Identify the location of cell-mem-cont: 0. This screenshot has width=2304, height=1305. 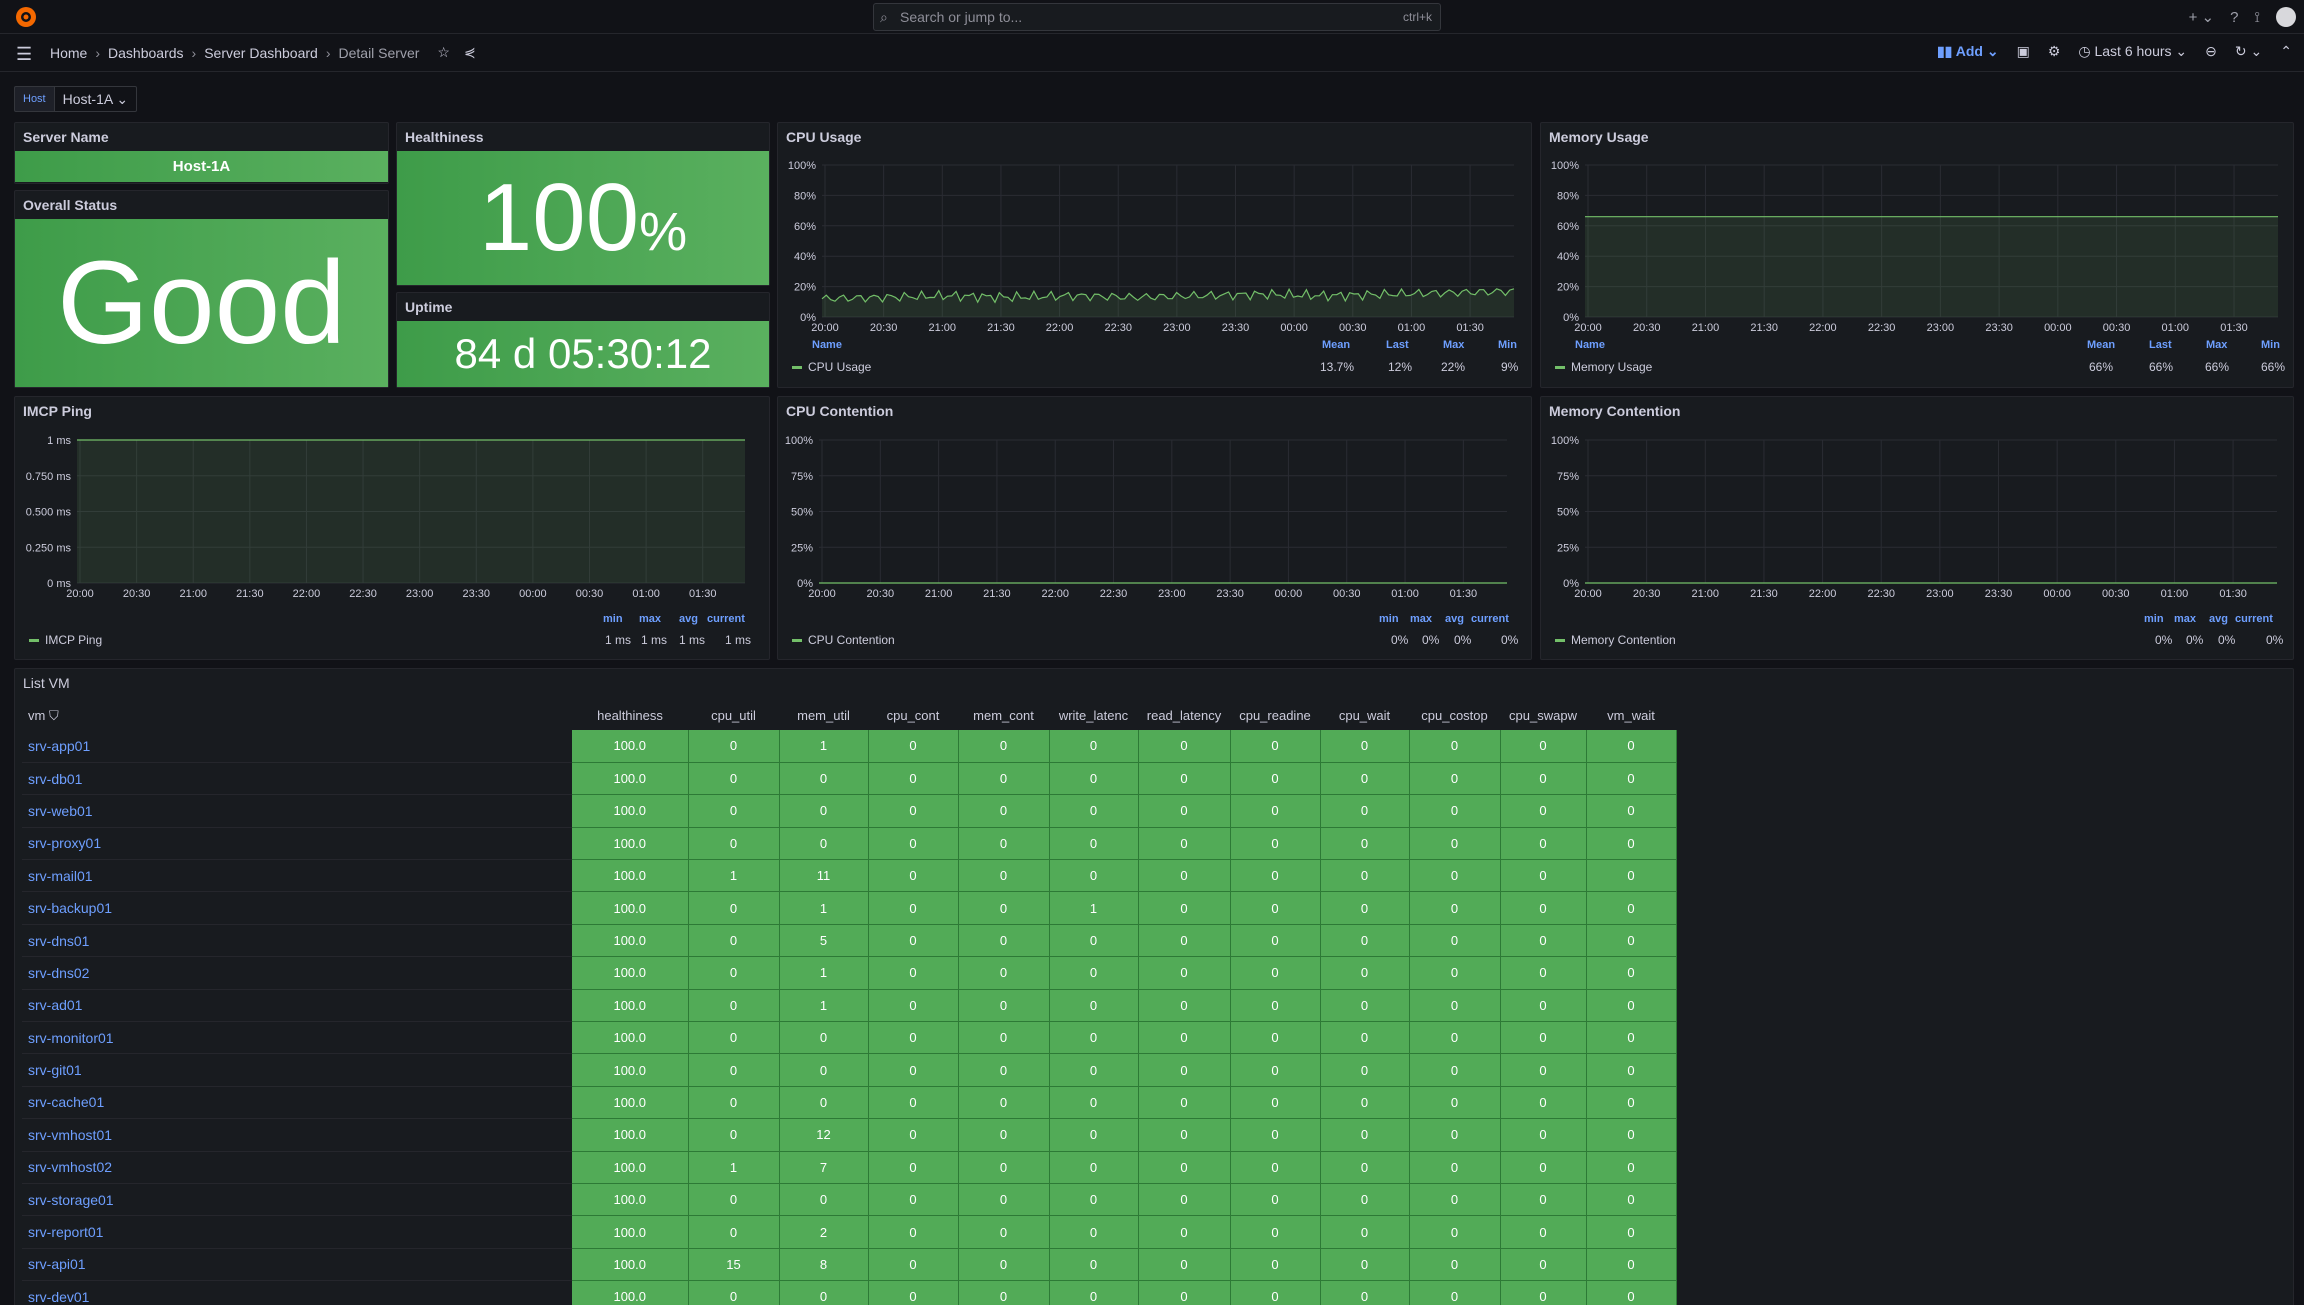
(1004, 1232).